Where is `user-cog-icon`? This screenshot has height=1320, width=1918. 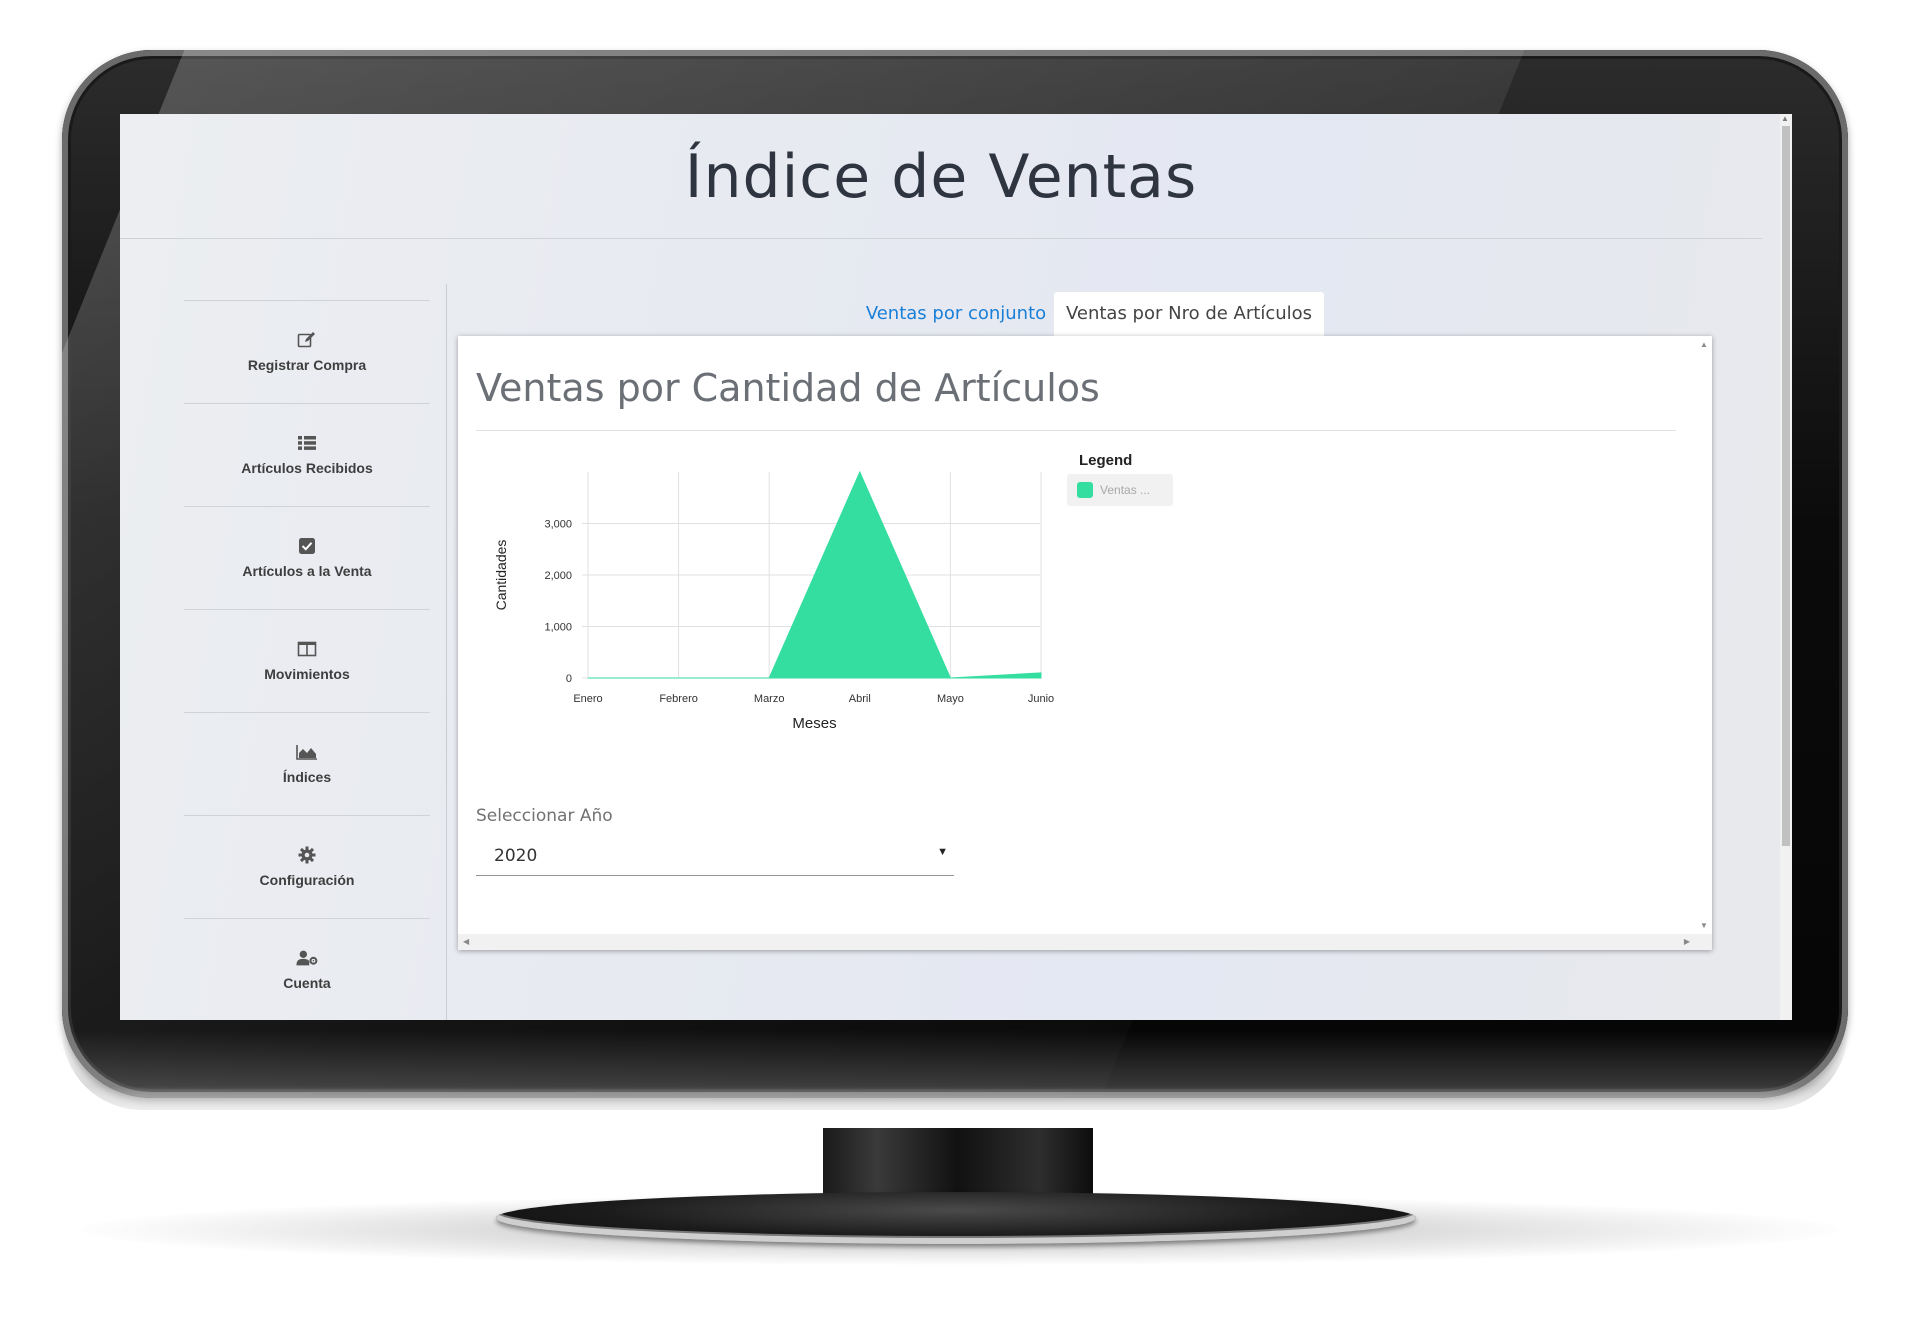
user-cog-icon is located at coordinates (307, 958).